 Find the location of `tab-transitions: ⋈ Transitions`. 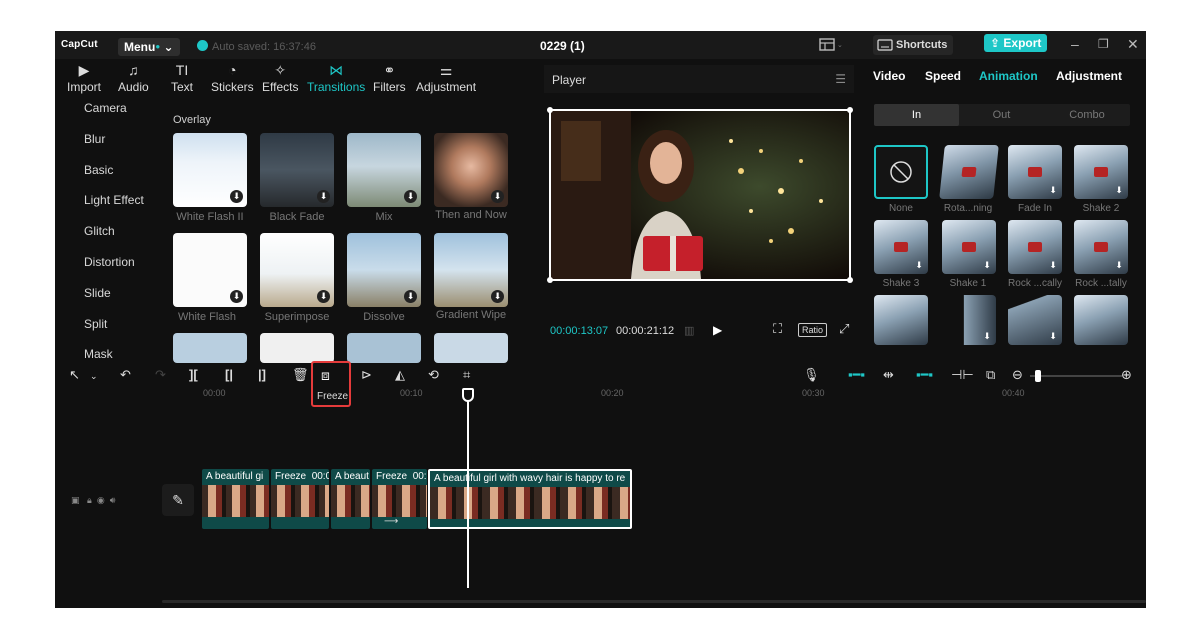

tab-transitions: ⋈ Transitions is located at coordinates (336, 77).